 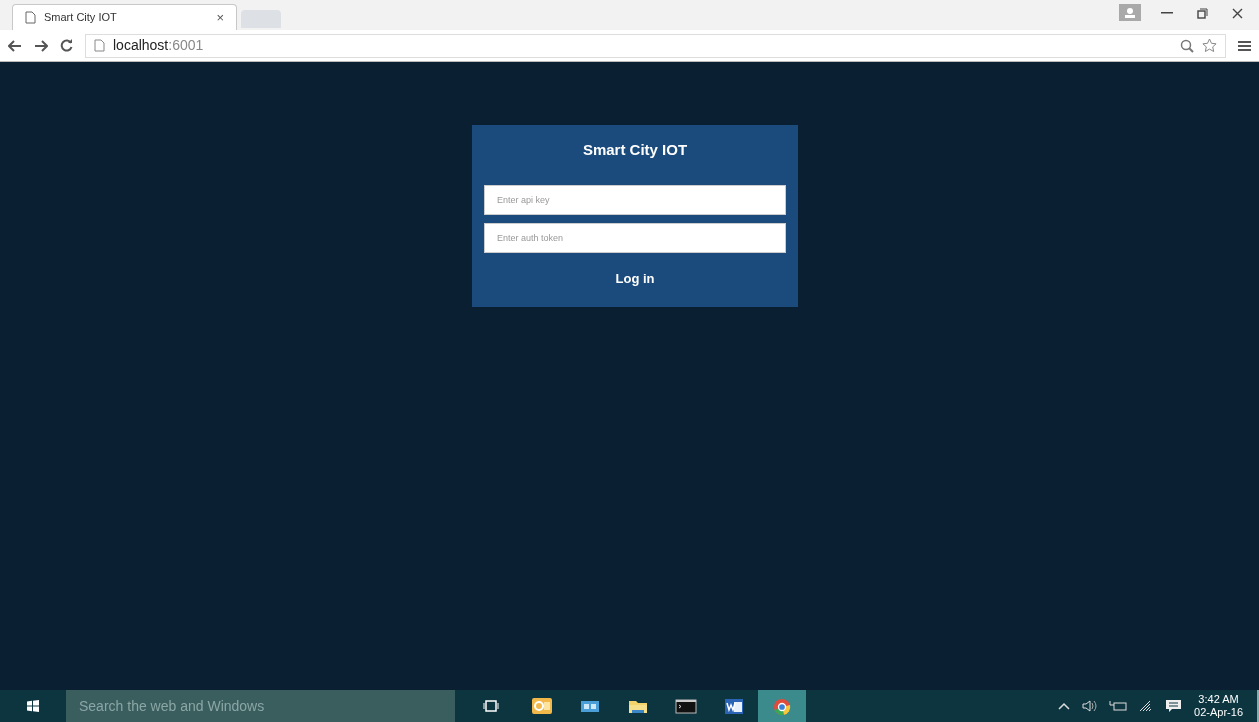 What do you see at coordinates (635, 237) in the screenshot?
I see `input-field: Enter auth token` at bounding box center [635, 237].